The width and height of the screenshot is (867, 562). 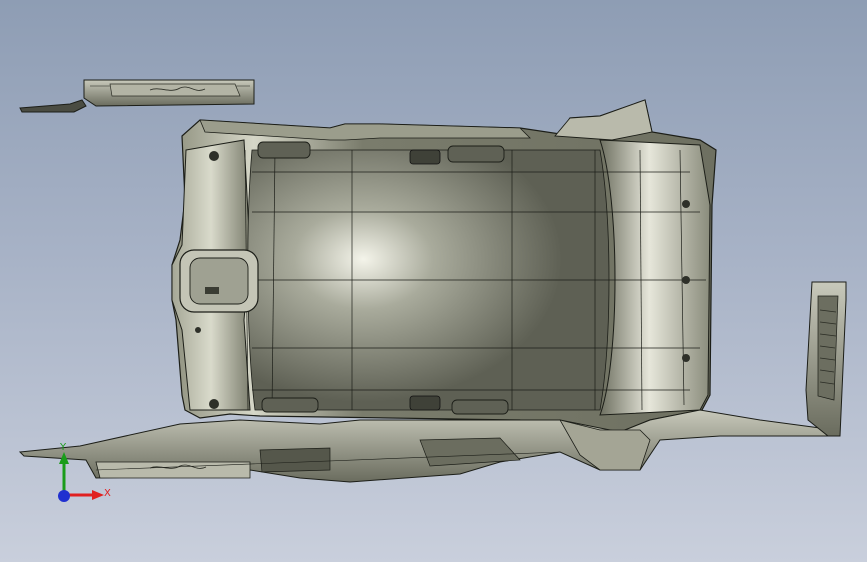 What do you see at coordinates (219, 281) in the screenshot?
I see `overhead-console-cutout` at bounding box center [219, 281].